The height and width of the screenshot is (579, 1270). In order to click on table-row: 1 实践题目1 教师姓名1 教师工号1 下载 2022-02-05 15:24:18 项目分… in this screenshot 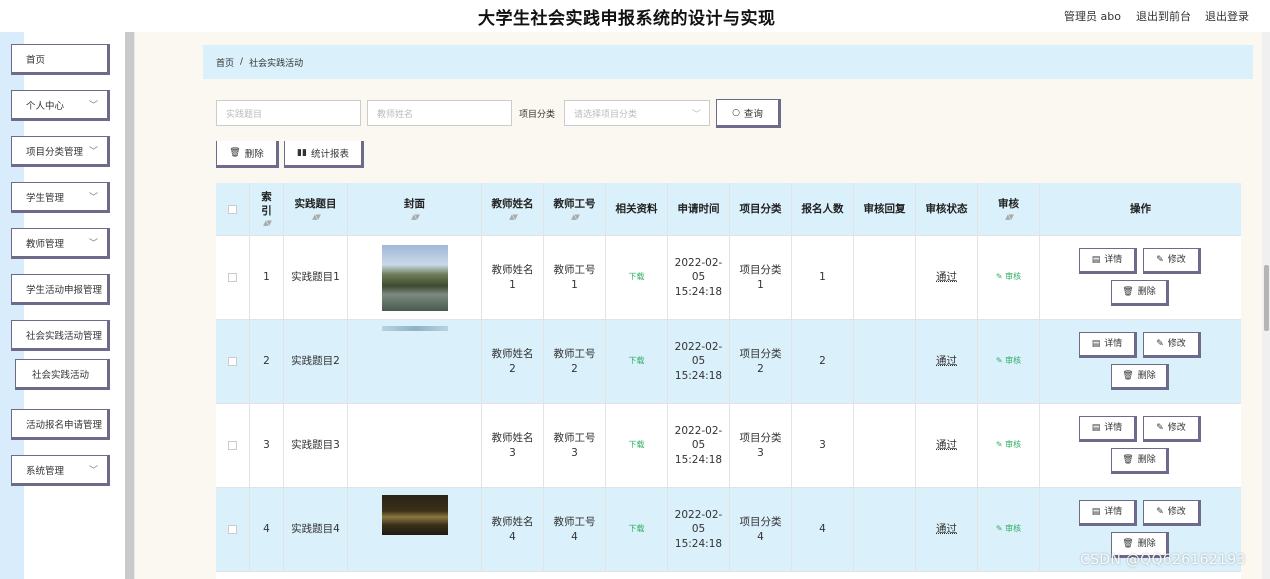, I will do `click(728, 278)`.